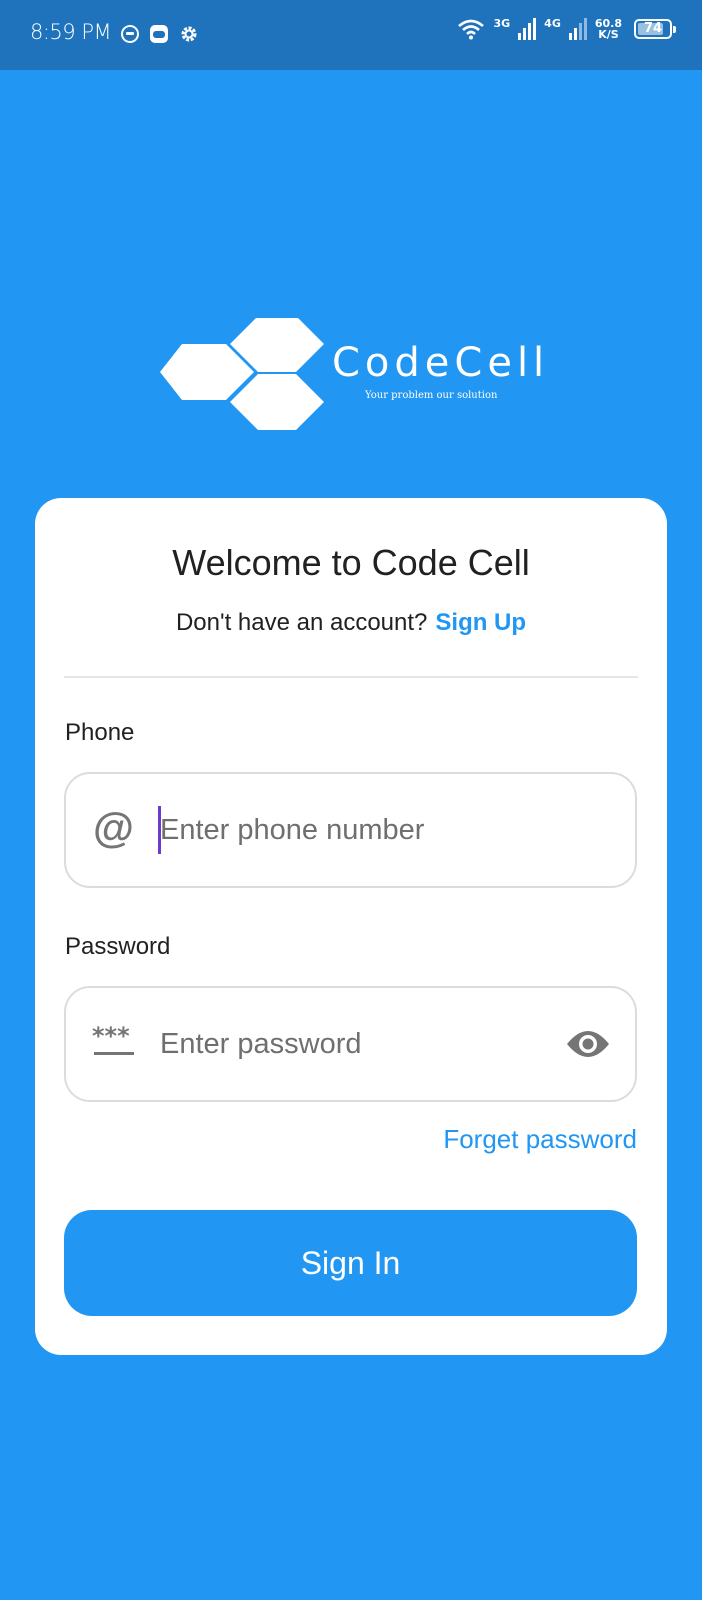  What do you see at coordinates (431, 395) in the screenshot?
I see `logo-tagline: Your problem our solution` at bounding box center [431, 395].